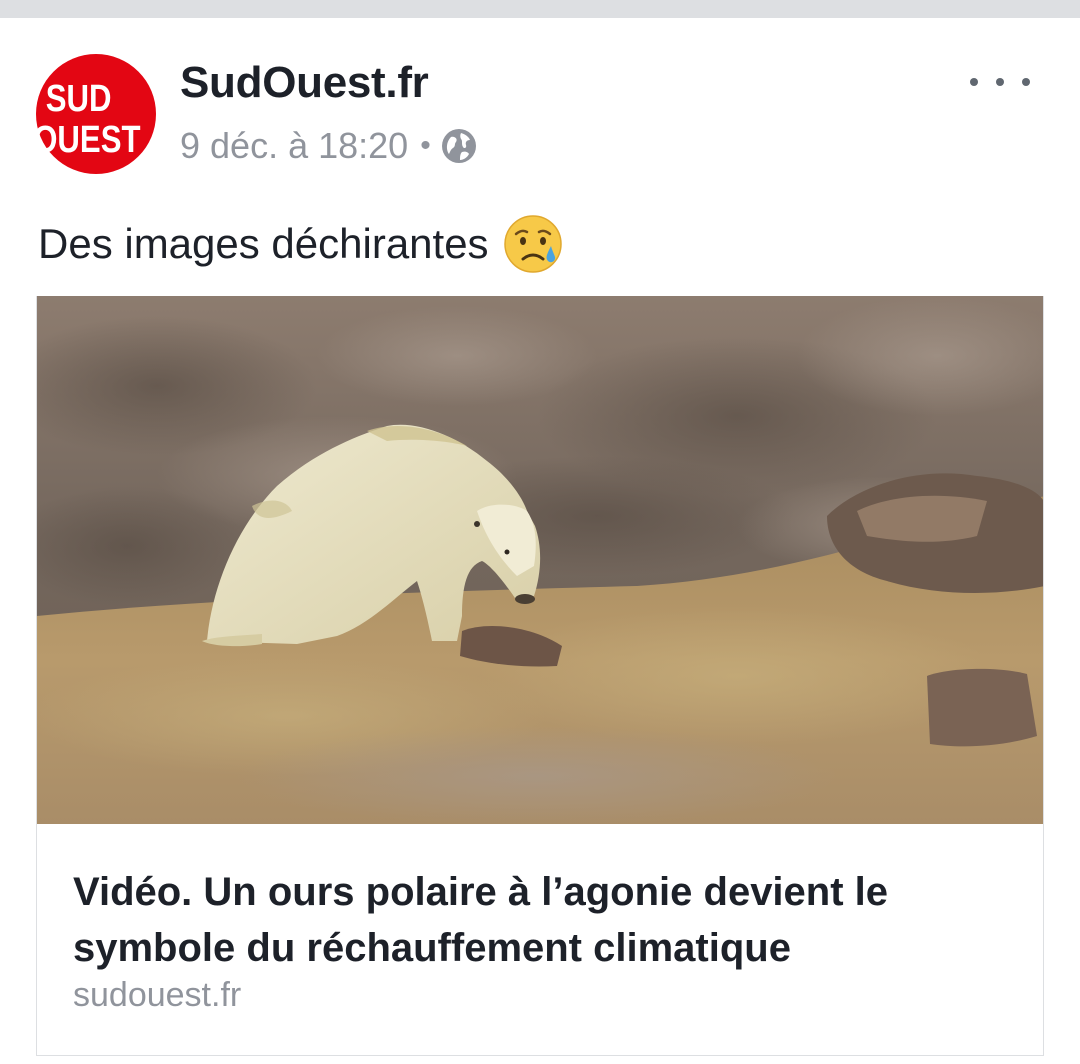 The image size is (1080, 1064). I want to click on post-message: Des images déchirantes, so click(300, 244).